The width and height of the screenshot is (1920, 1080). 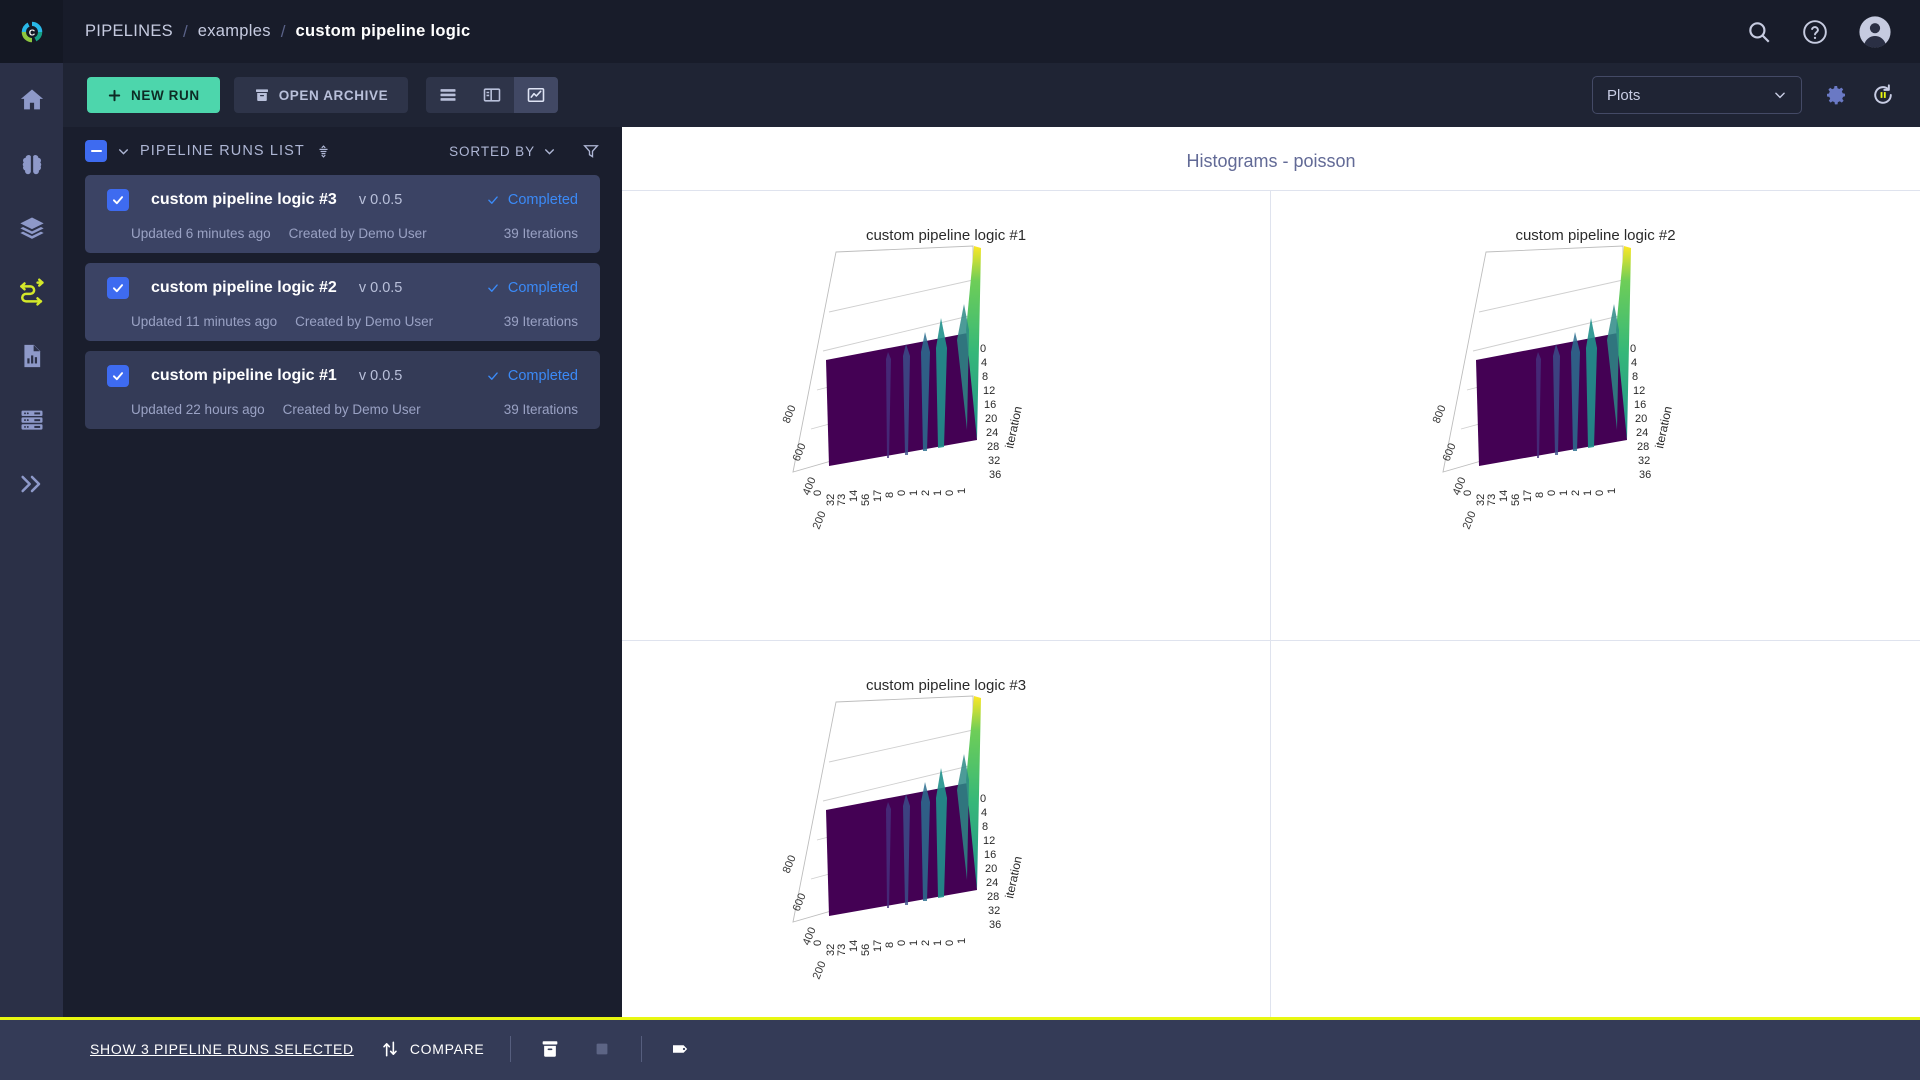 I want to click on show-selected-link: SHOW 3 PIPELINE RUNS SELECTED, so click(x=222, y=1049).